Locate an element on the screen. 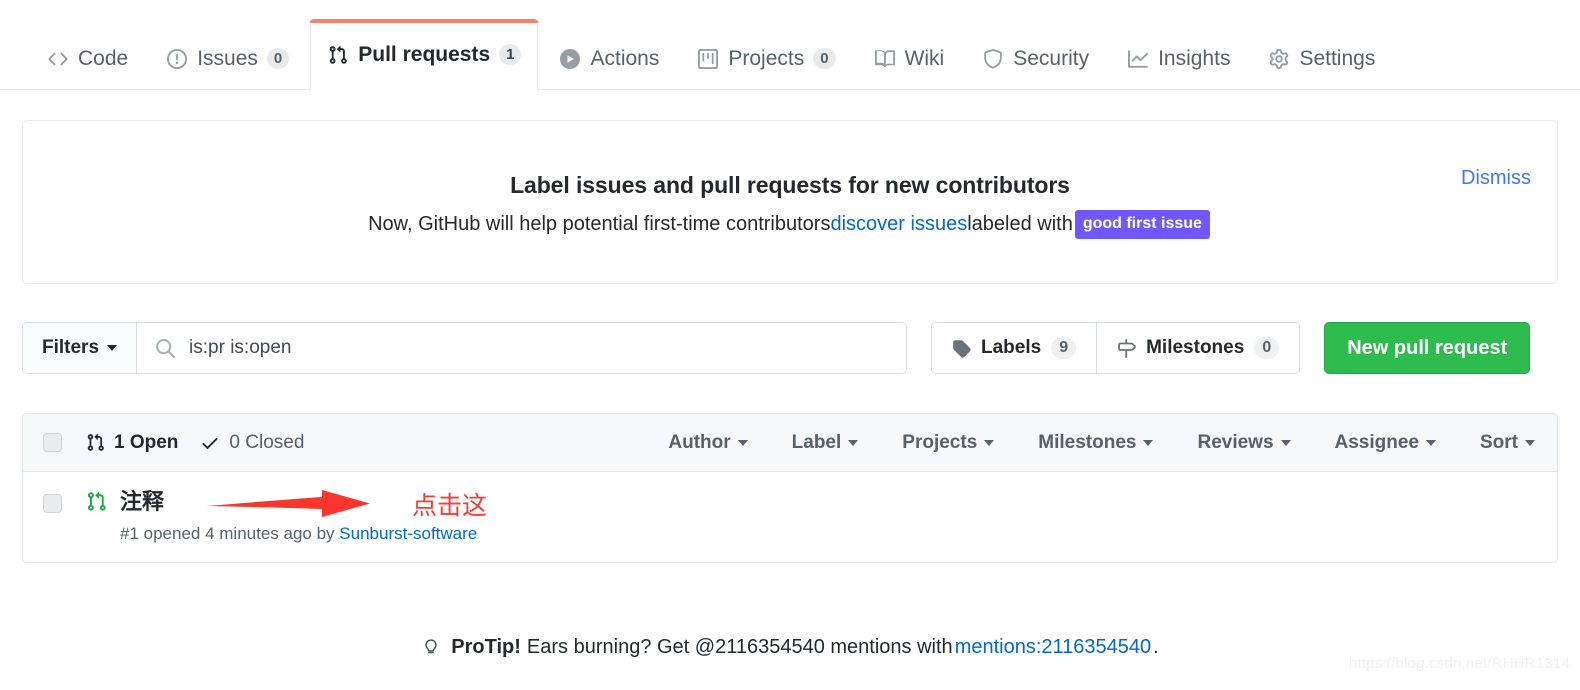 The width and height of the screenshot is (1580, 690). tab-code-label: Code is located at coordinates (103, 58).